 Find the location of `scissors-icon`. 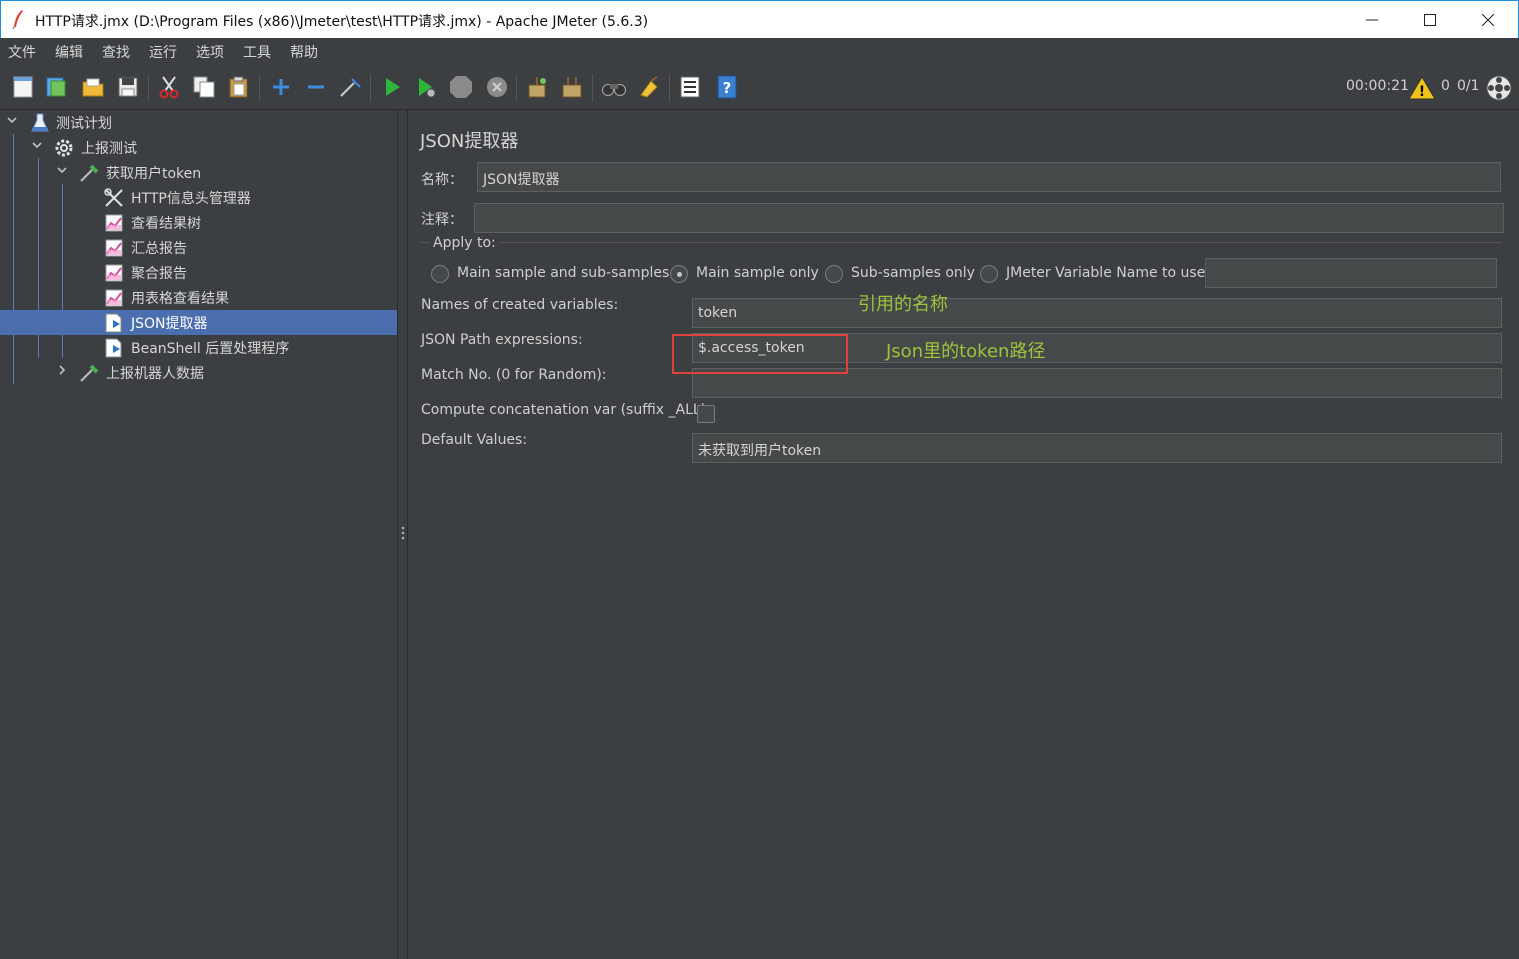

scissors-icon is located at coordinates (169, 87).